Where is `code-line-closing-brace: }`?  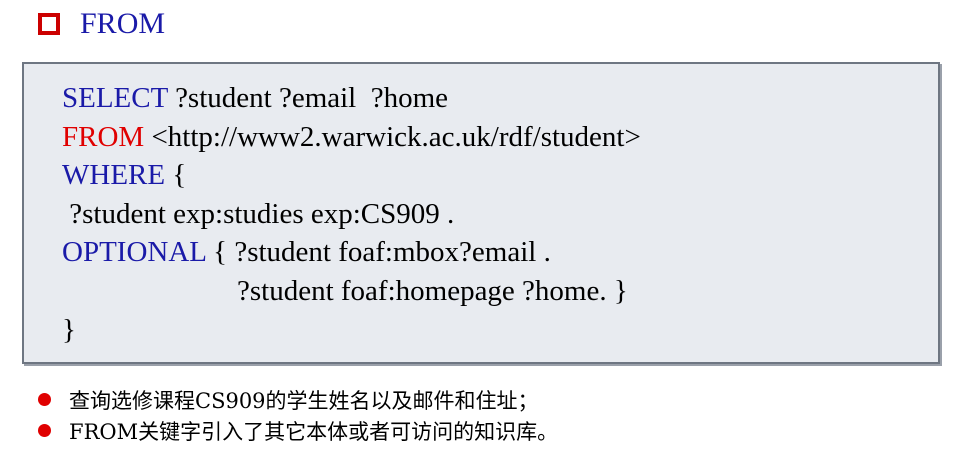
code-line-closing-brace: } is located at coordinates (69, 329).